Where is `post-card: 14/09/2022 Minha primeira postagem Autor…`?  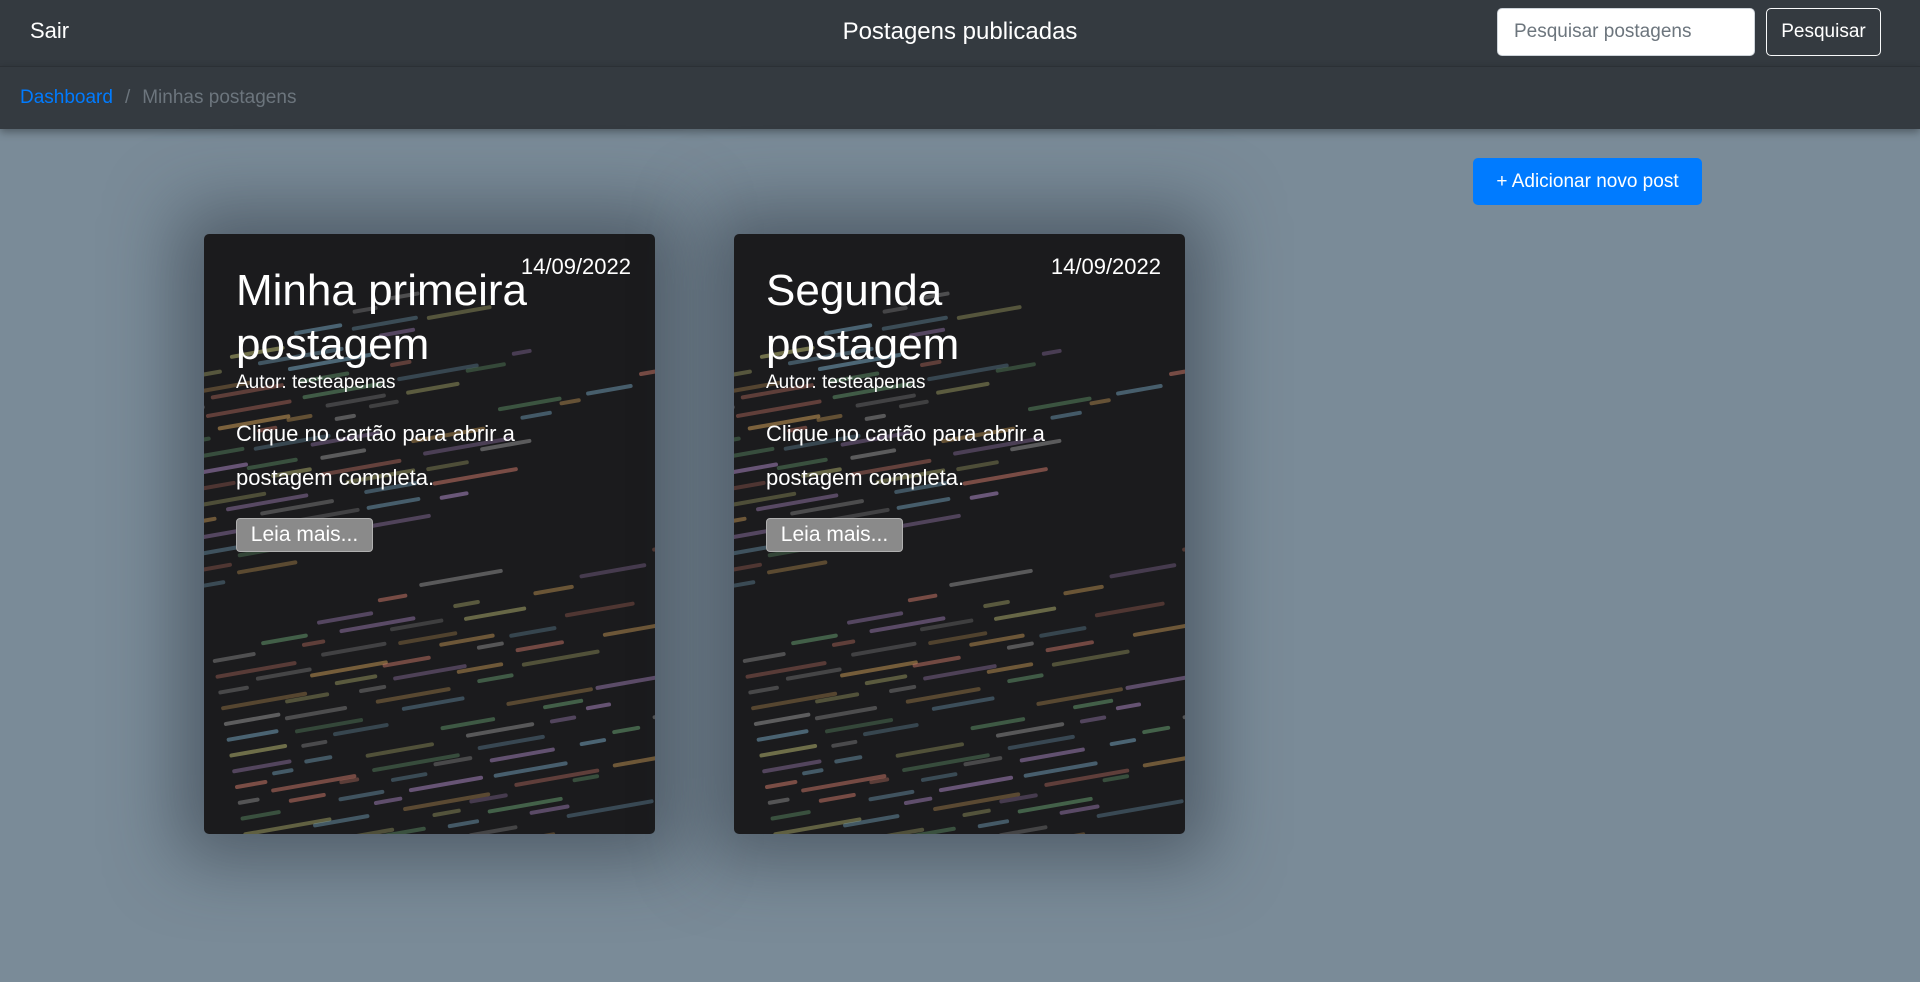
post-card: 14/09/2022 Minha primeira postagem Autor… is located at coordinates (429, 534).